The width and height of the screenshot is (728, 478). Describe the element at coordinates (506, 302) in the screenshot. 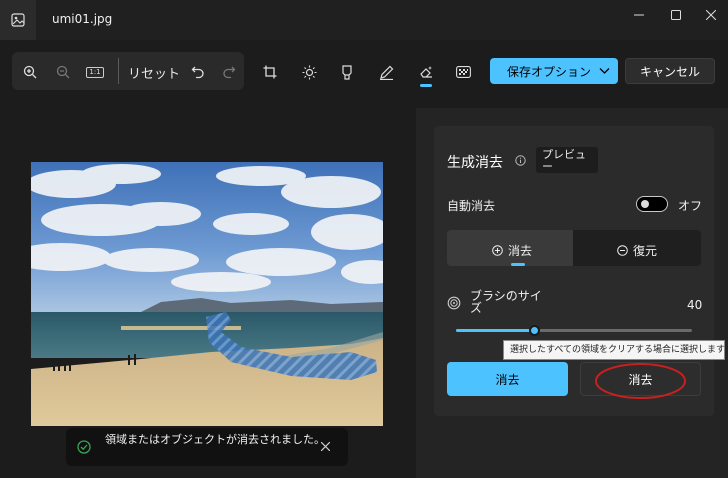

I see `brush-size-label: ブラシのサイズ` at that location.